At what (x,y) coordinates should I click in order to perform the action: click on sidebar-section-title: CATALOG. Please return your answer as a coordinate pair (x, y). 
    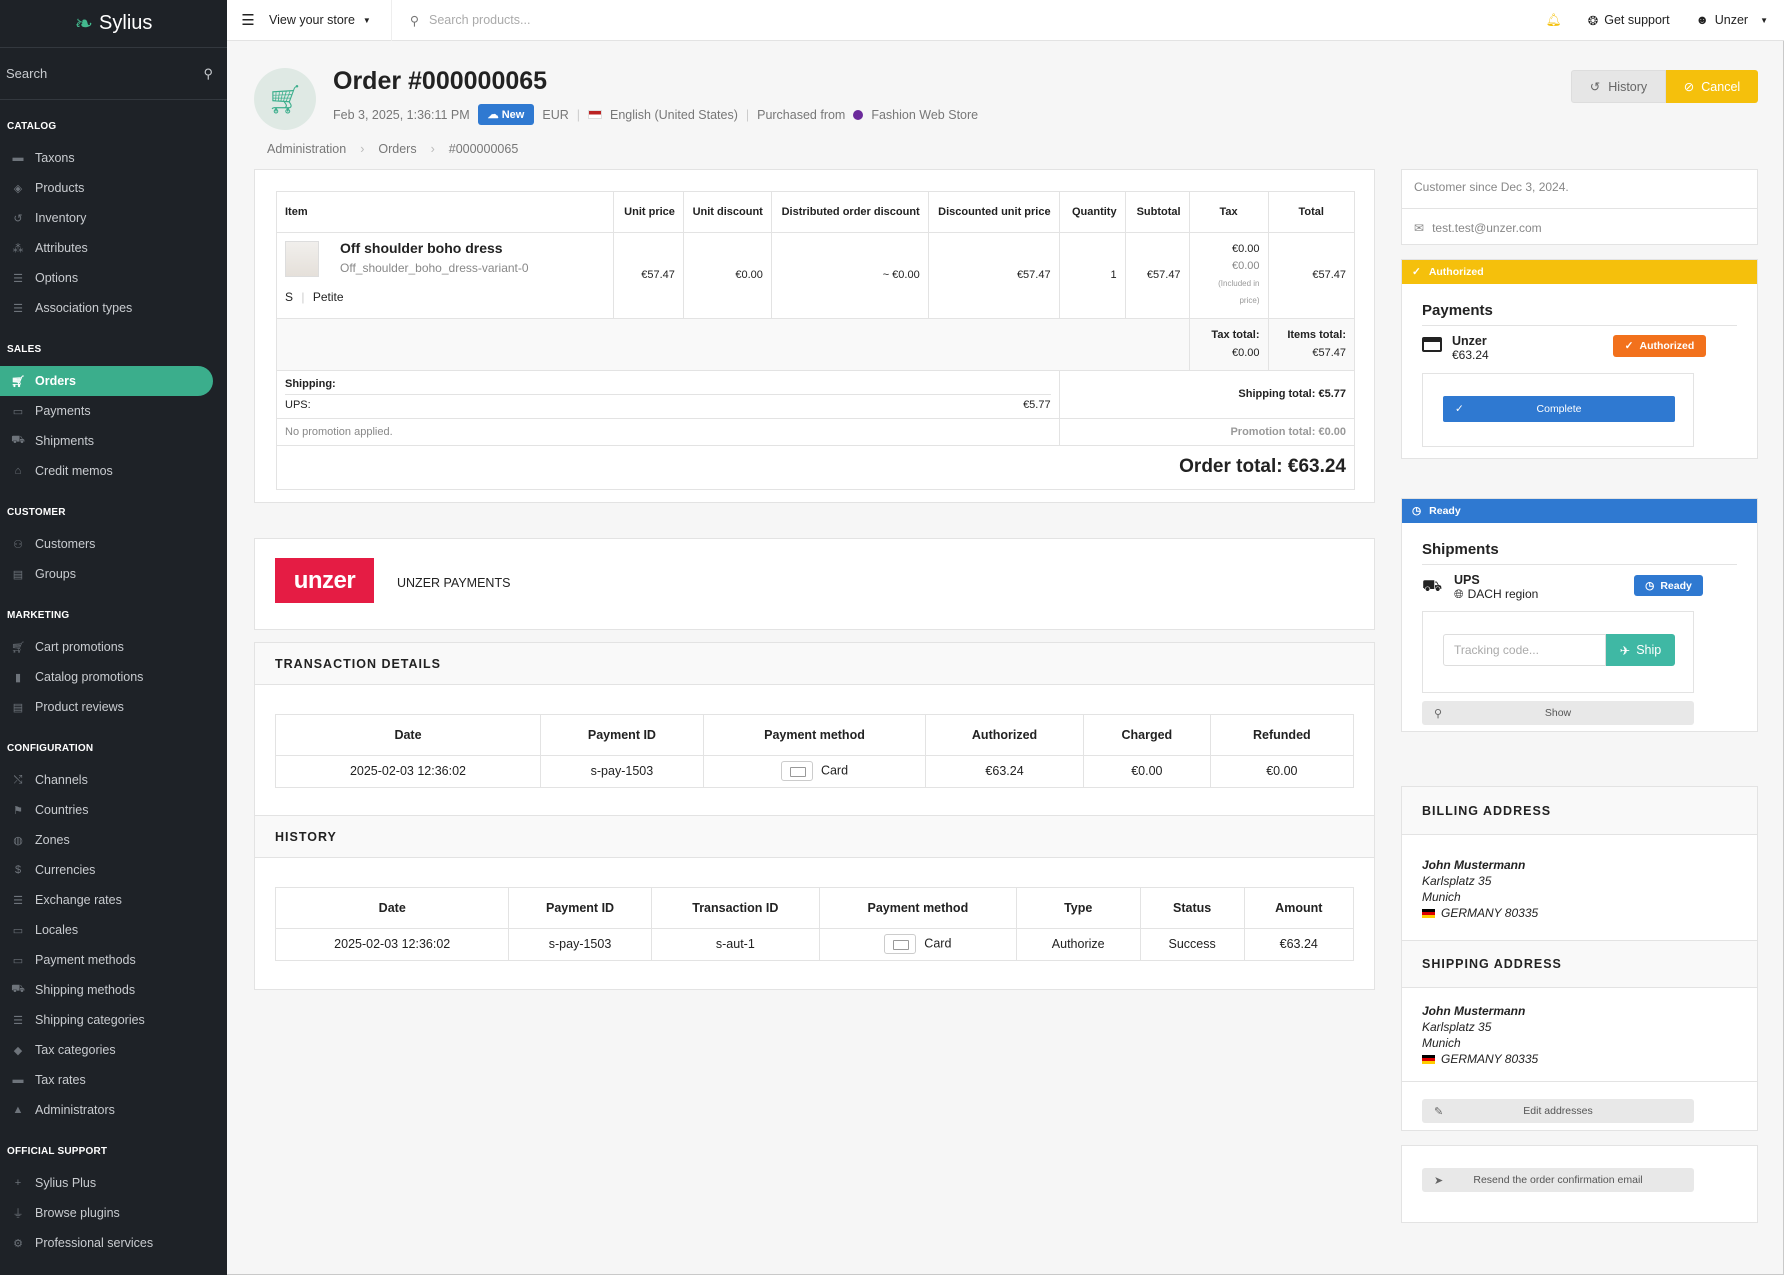
    Looking at the image, I should click on (32, 126).